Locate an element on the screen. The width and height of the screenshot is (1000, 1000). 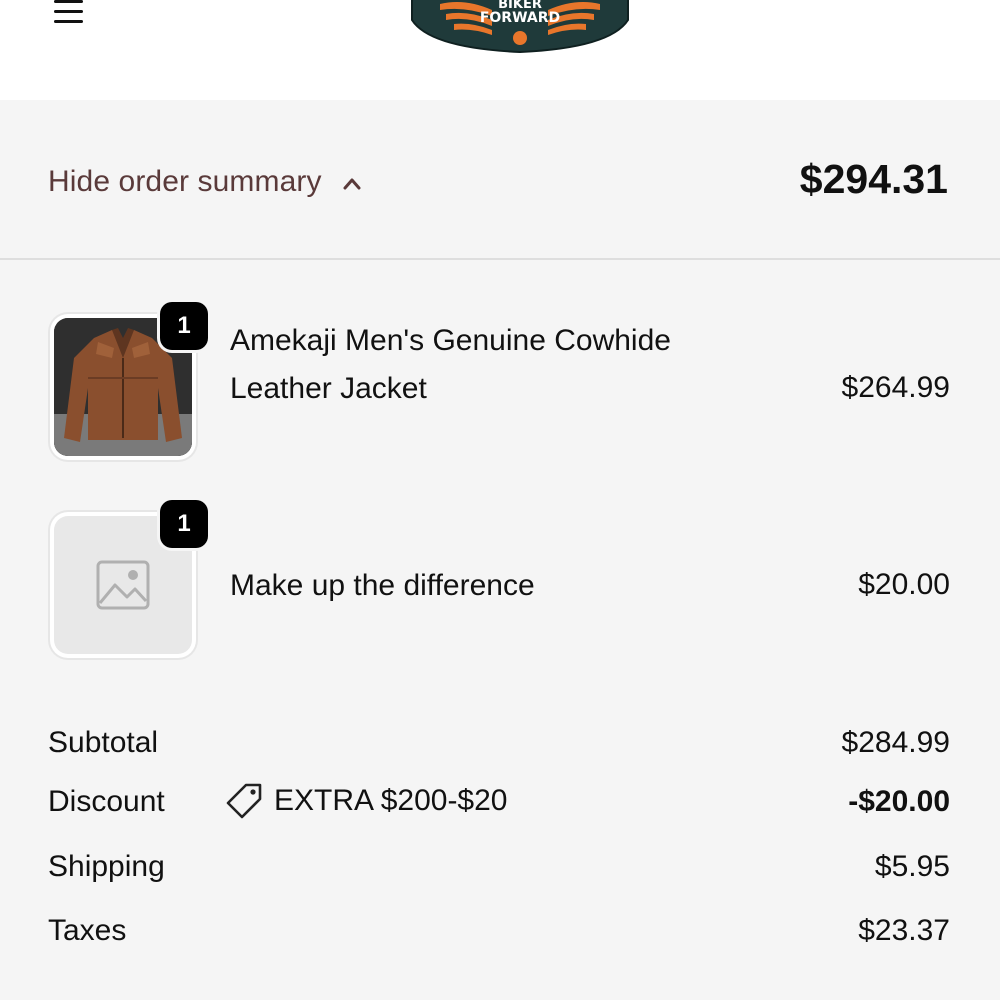
chevron-up-icon is located at coordinates (352, 184).